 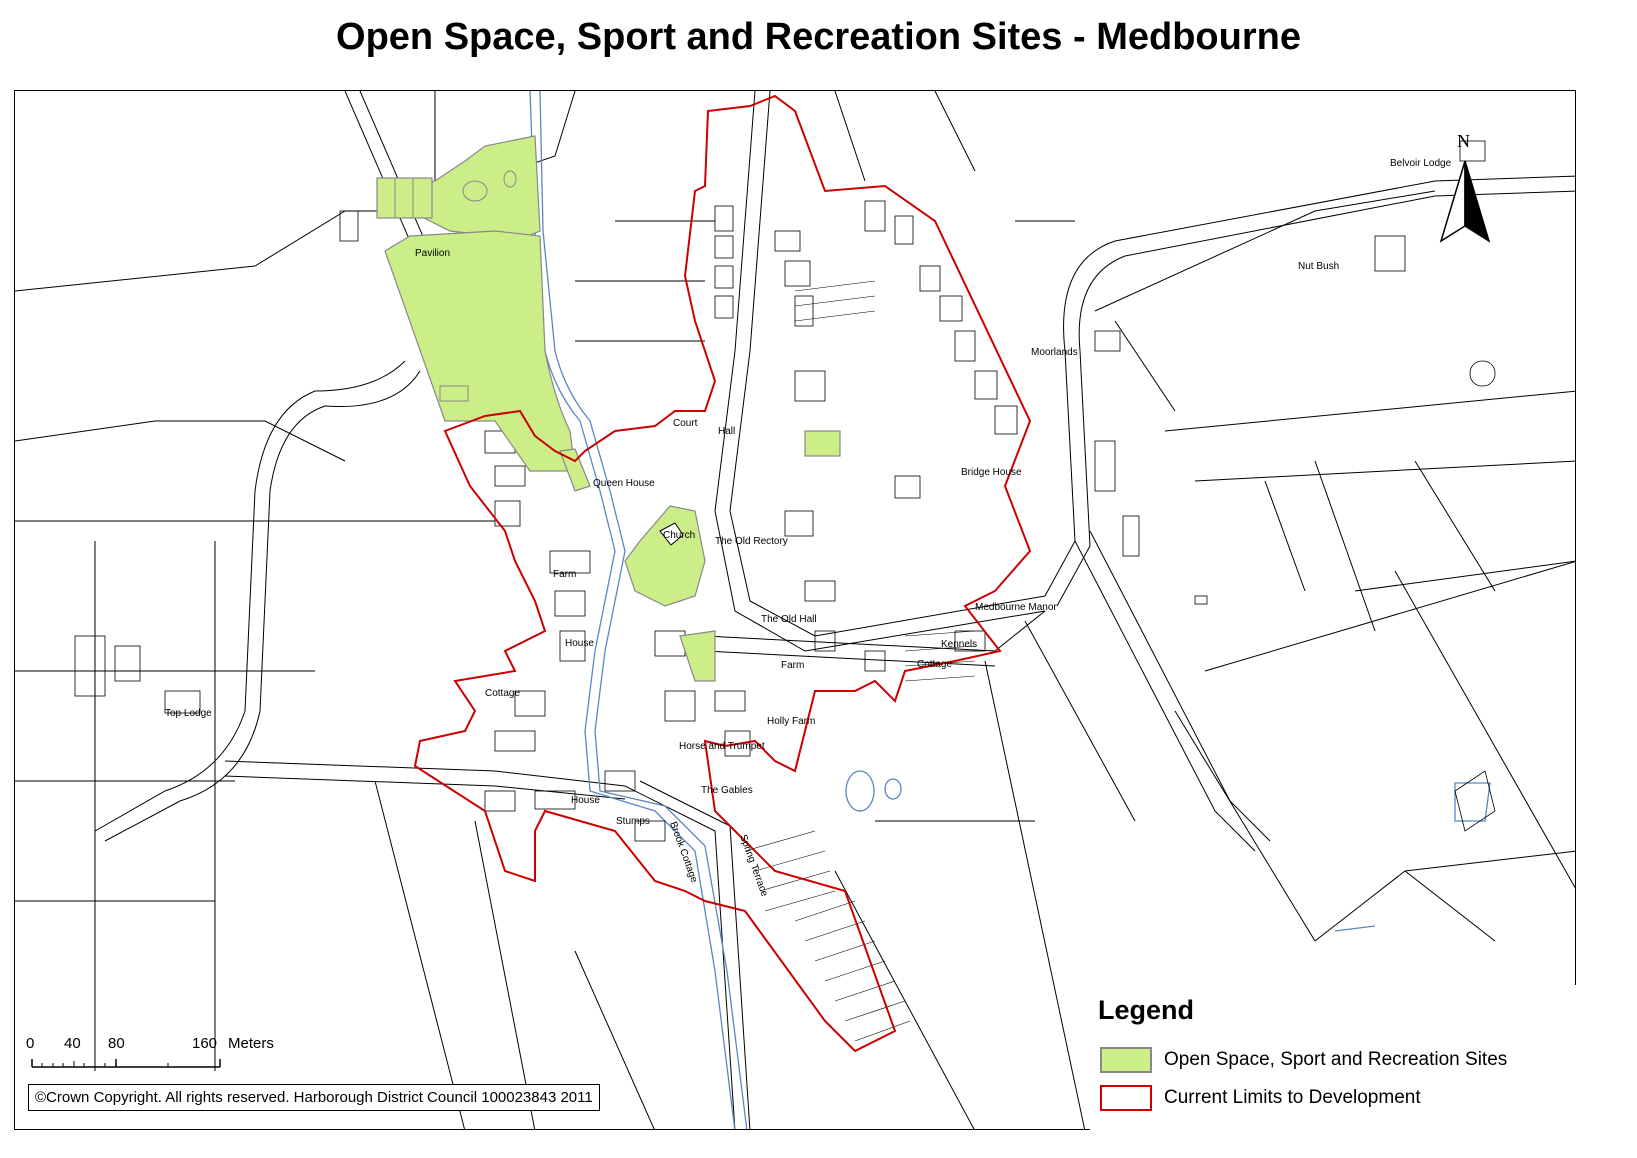 What do you see at coordinates (585, 800) in the screenshot?
I see `label-house-south: House` at bounding box center [585, 800].